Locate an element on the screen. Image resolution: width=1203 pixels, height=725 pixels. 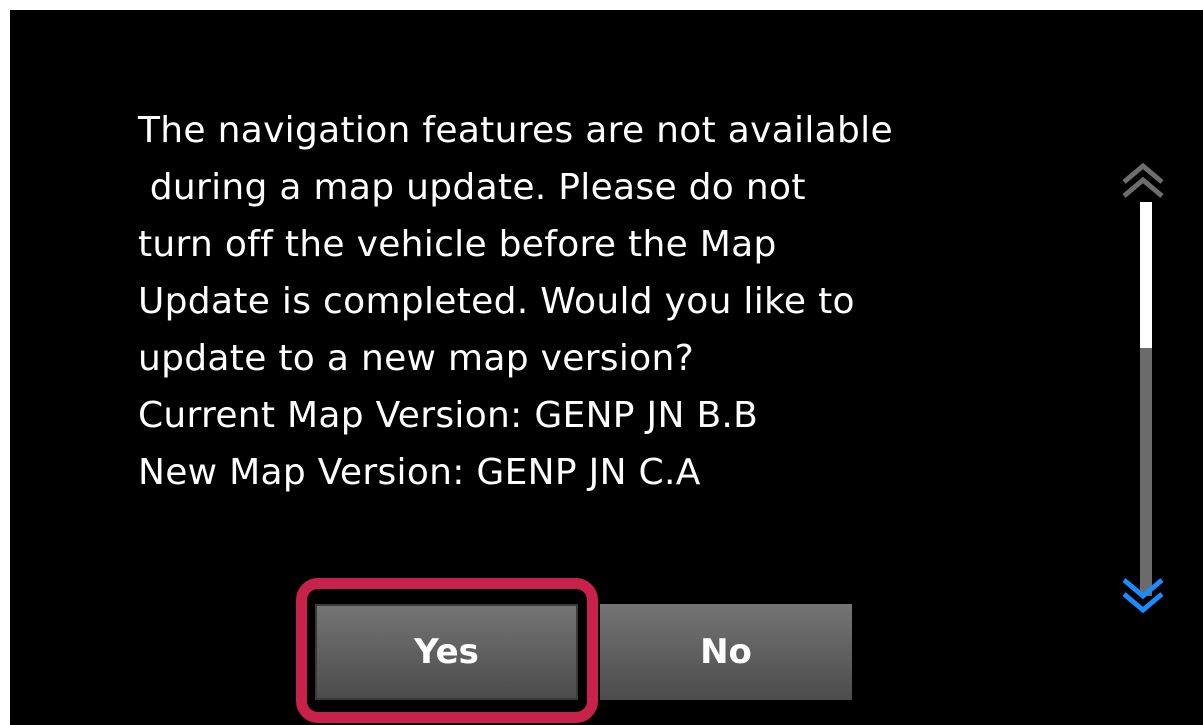
message-line: during a map update. Please do not is located at coordinates (472, 187).